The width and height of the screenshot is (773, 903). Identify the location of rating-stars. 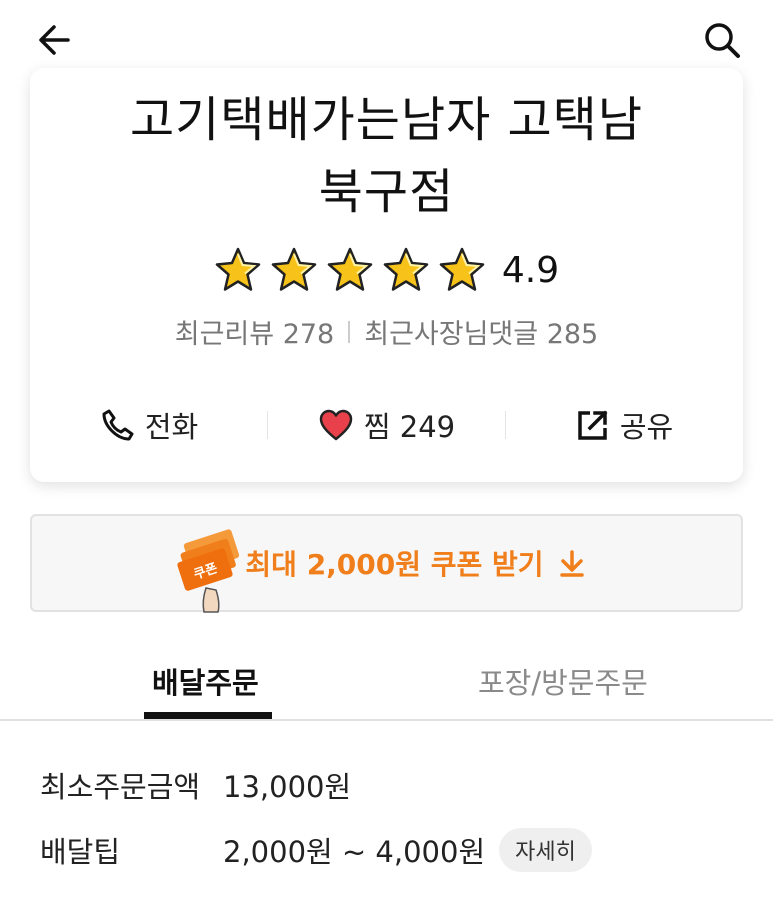
(350, 270).